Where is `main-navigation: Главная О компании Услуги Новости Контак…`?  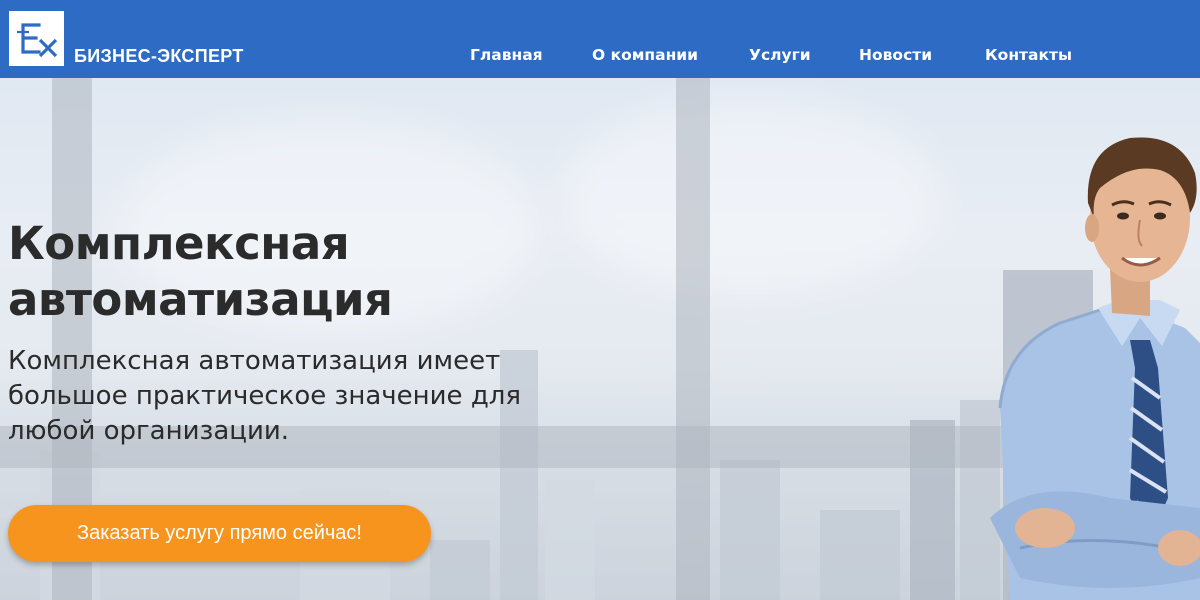
main-navigation: Главная О компании Услуги Новости Контак… is located at coordinates (600, 58).